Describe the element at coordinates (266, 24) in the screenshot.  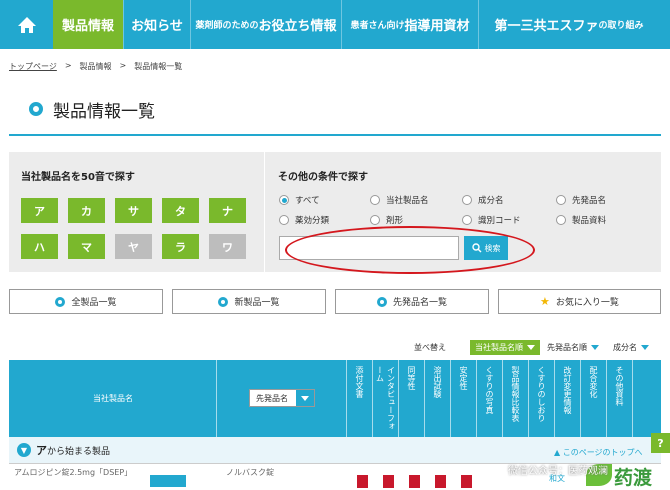
I see `nav-item-useful-info: 薬剤師のための お役立ち情報` at that location.